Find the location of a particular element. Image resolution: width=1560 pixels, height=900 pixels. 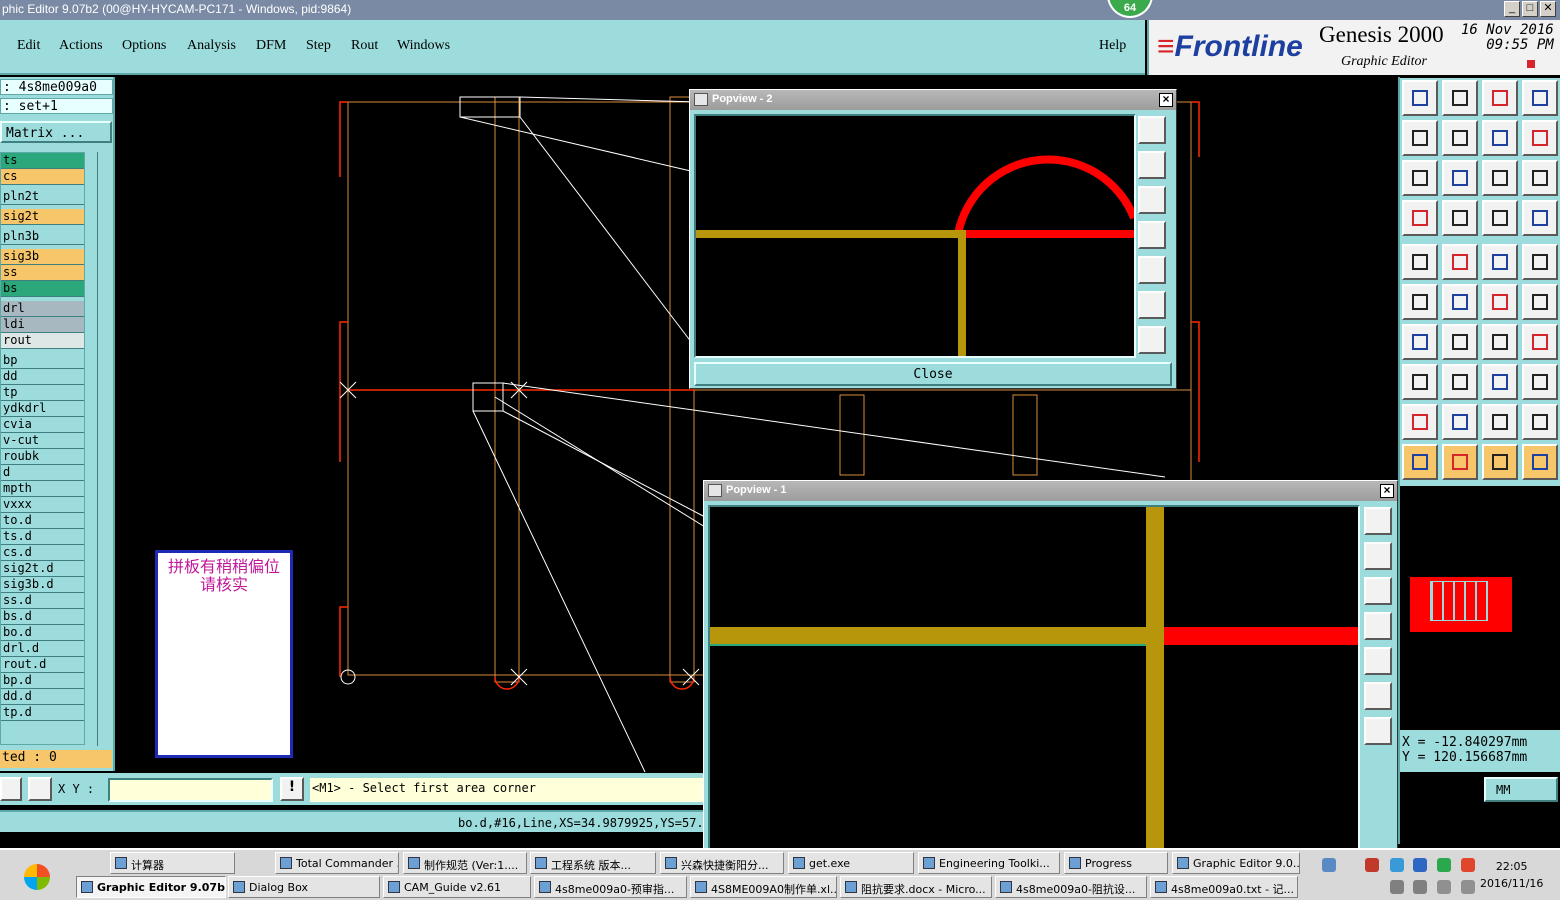

layer-row-ts: ts is located at coordinates (42, 161).